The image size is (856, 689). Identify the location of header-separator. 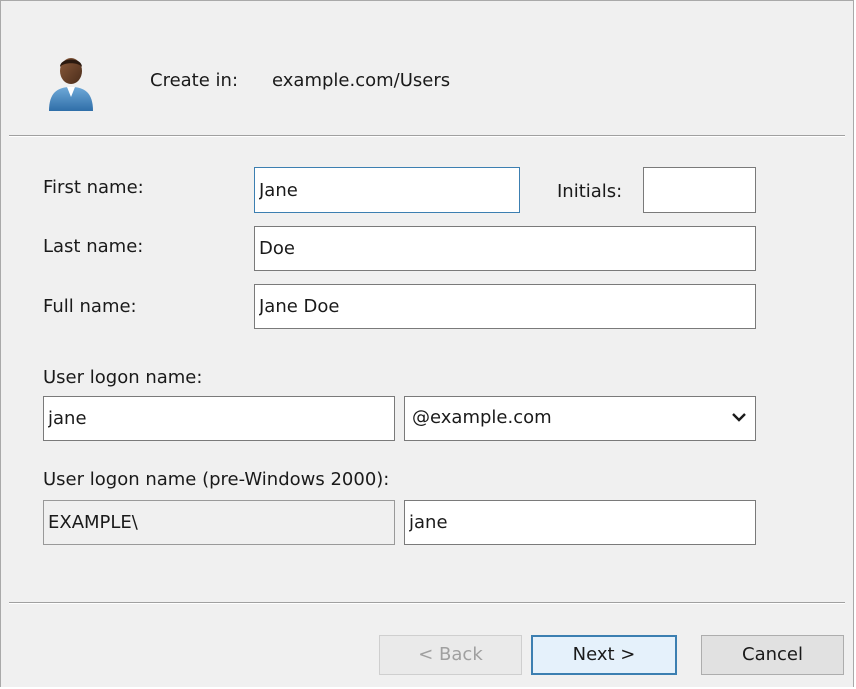
(427, 136).